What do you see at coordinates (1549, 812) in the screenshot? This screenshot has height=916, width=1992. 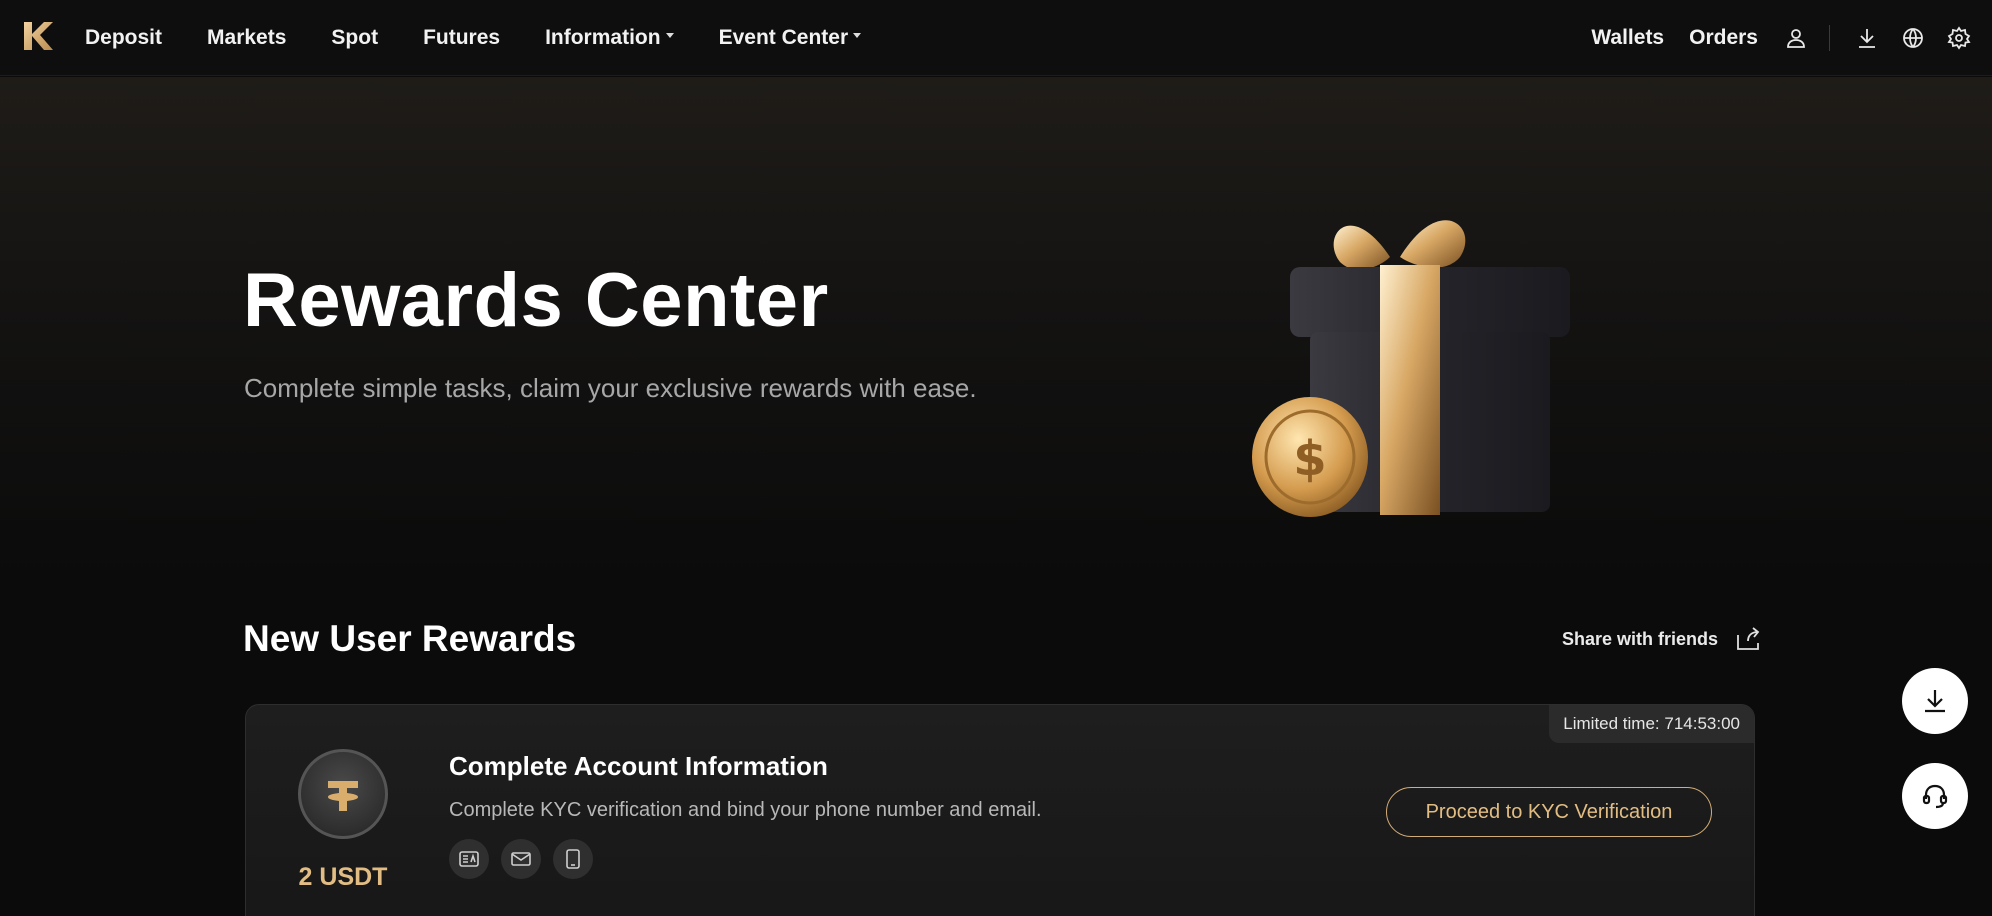 I see `proceed-kyc-button: Proceed to KYC Verification` at bounding box center [1549, 812].